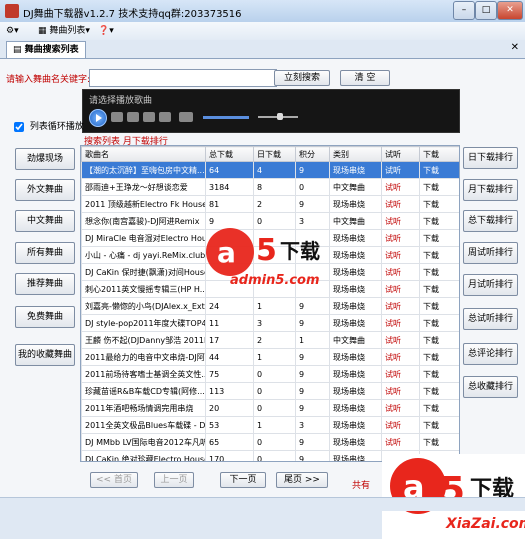  Describe the element at coordinates (302, 480) in the screenshot. I see `last-page-button: 尾页 >>` at that location.